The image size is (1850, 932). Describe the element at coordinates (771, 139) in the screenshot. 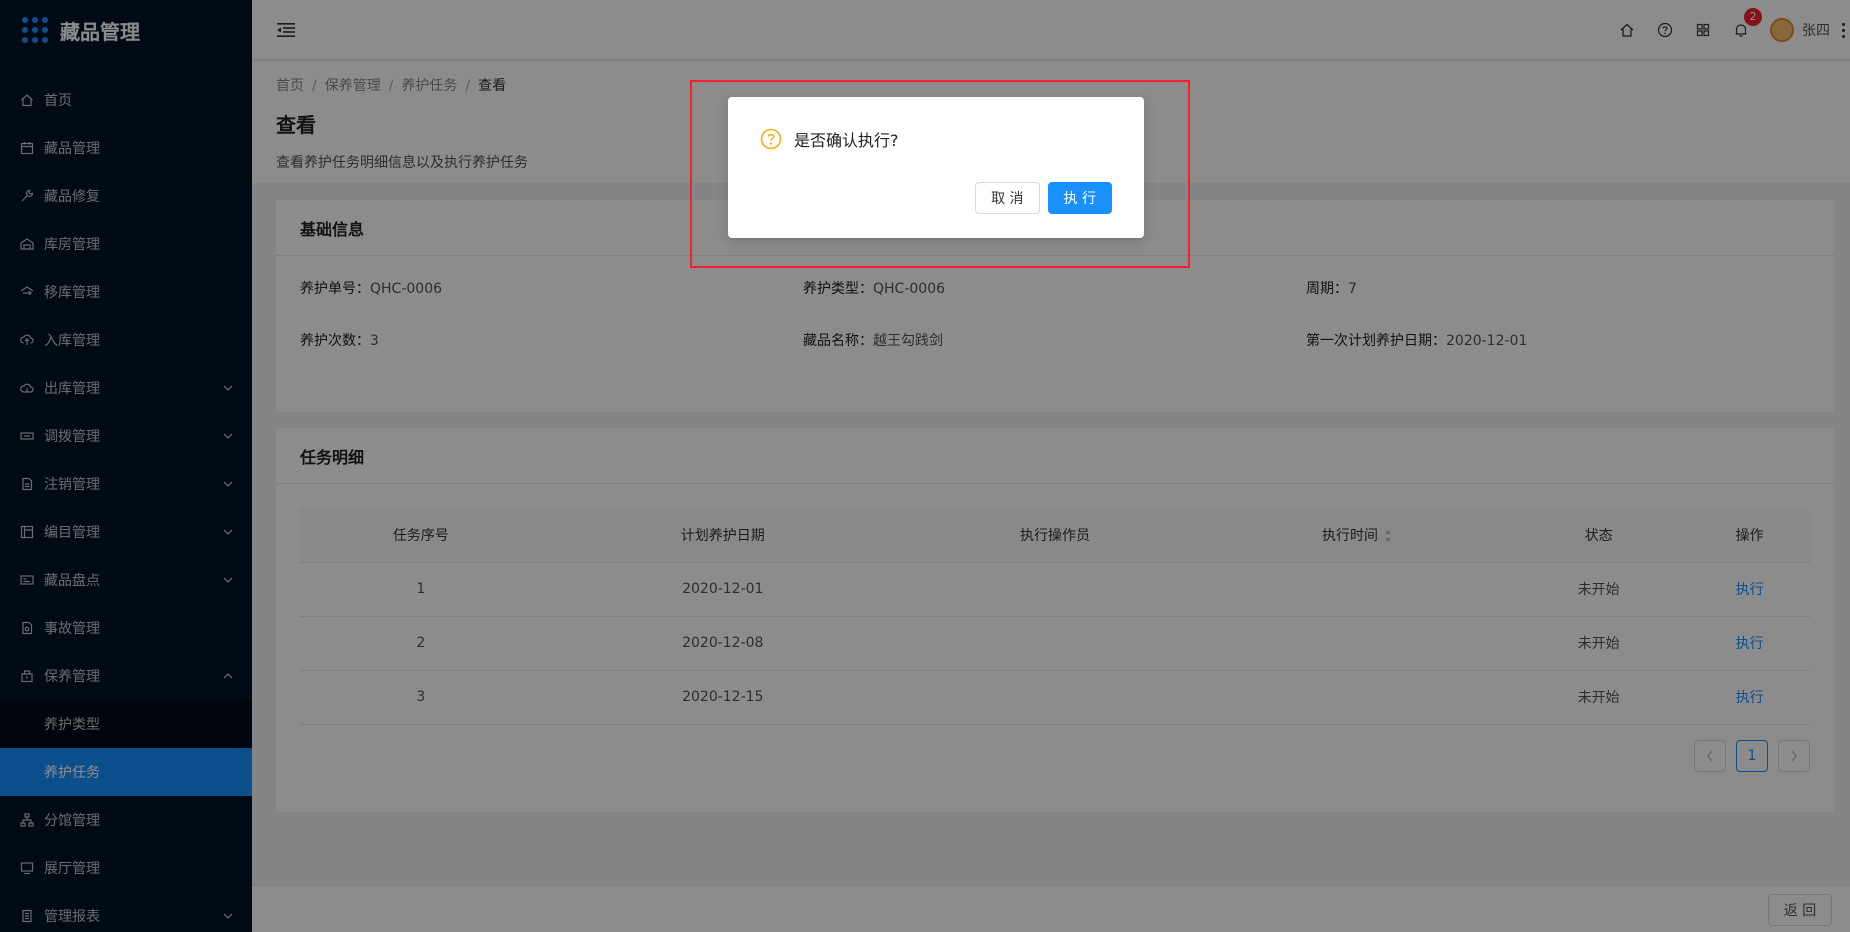

I see `question-circle-icon` at that location.